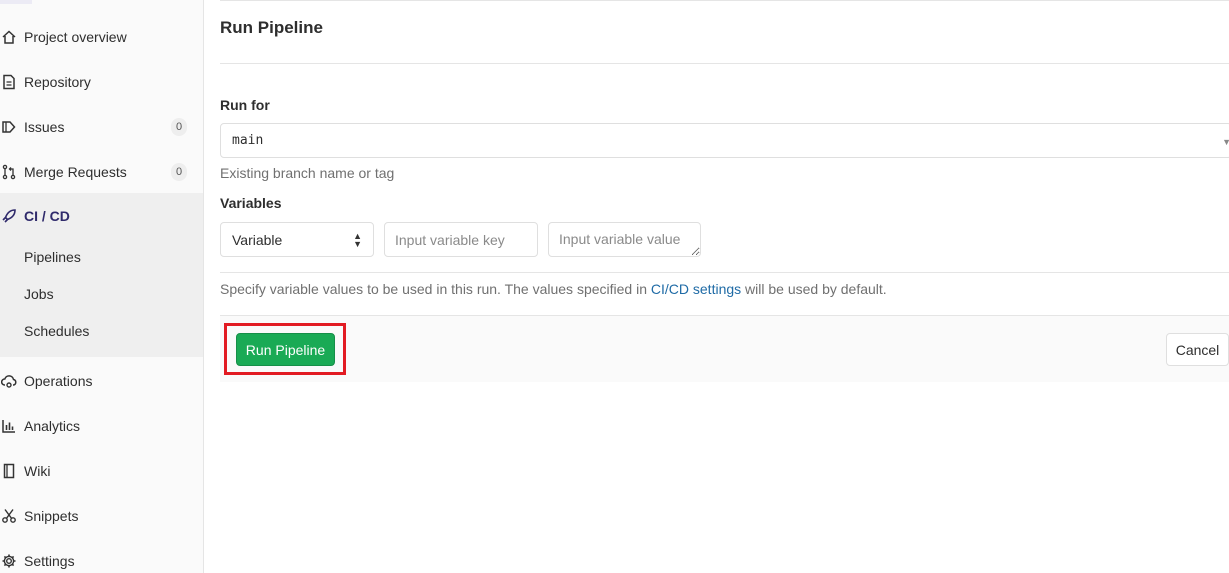 This screenshot has height=573, width=1229. Describe the element at coordinates (101, 425) in the screenshot. I see `sidebar-item-analytics: Analytics` at that location.